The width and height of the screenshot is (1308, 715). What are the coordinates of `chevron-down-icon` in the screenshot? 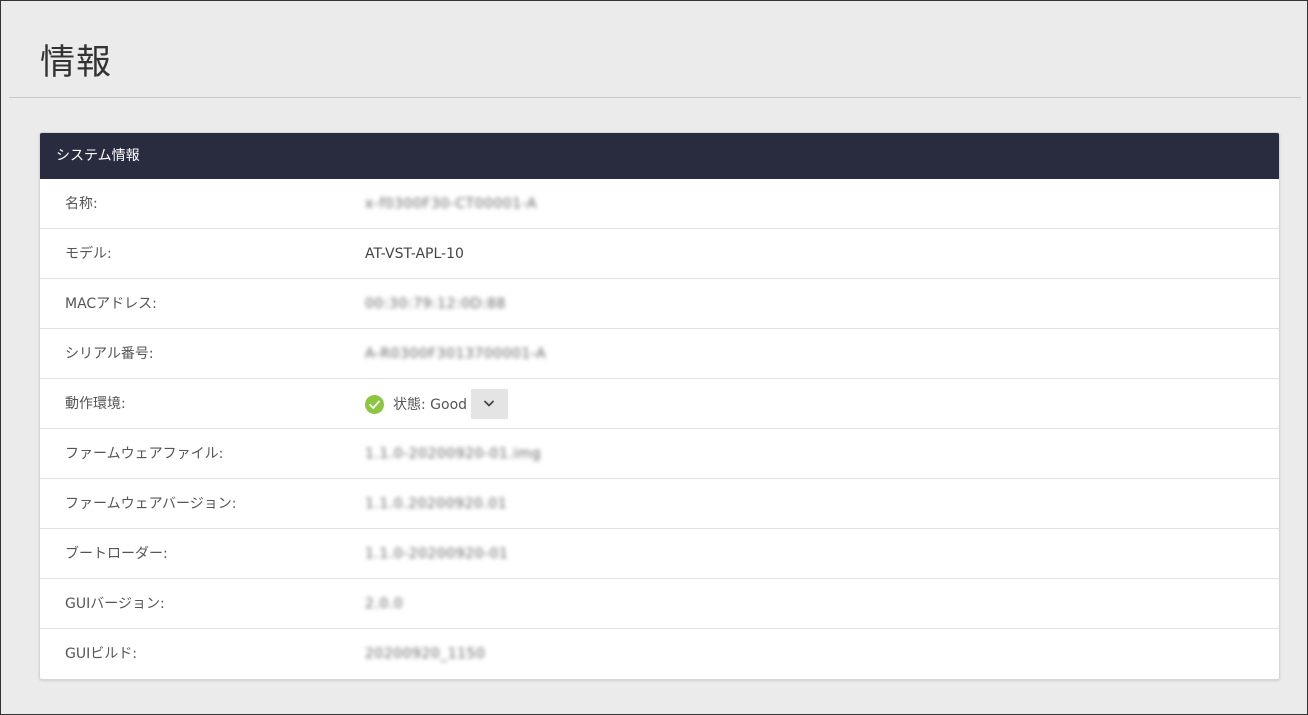 It's located at (489, 403).